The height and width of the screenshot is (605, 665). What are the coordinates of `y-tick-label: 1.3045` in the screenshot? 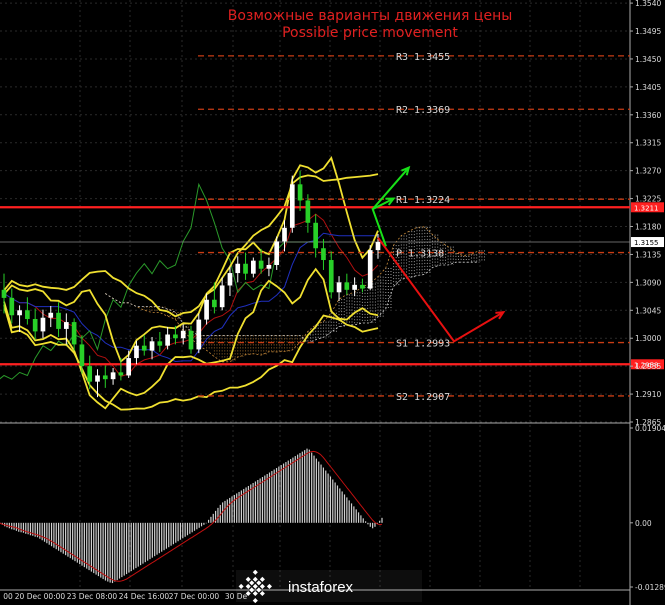 It's located at (648, 310).